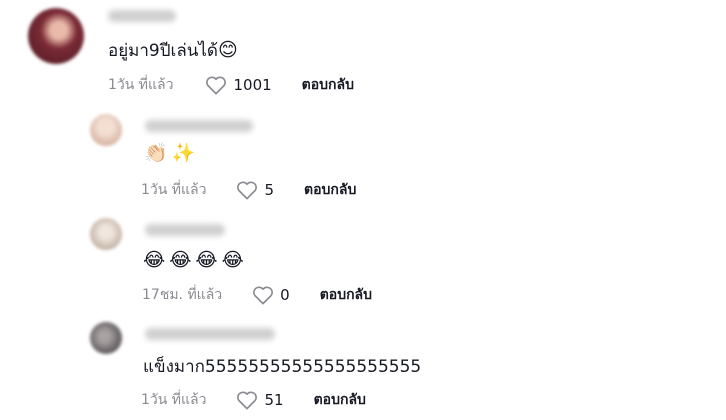  What do you see at coordinates (163, 51) in the screenshot?
I see `comment-text-content: อยู่มา9ปีเล่นได้` at bounding box center [163, 51].